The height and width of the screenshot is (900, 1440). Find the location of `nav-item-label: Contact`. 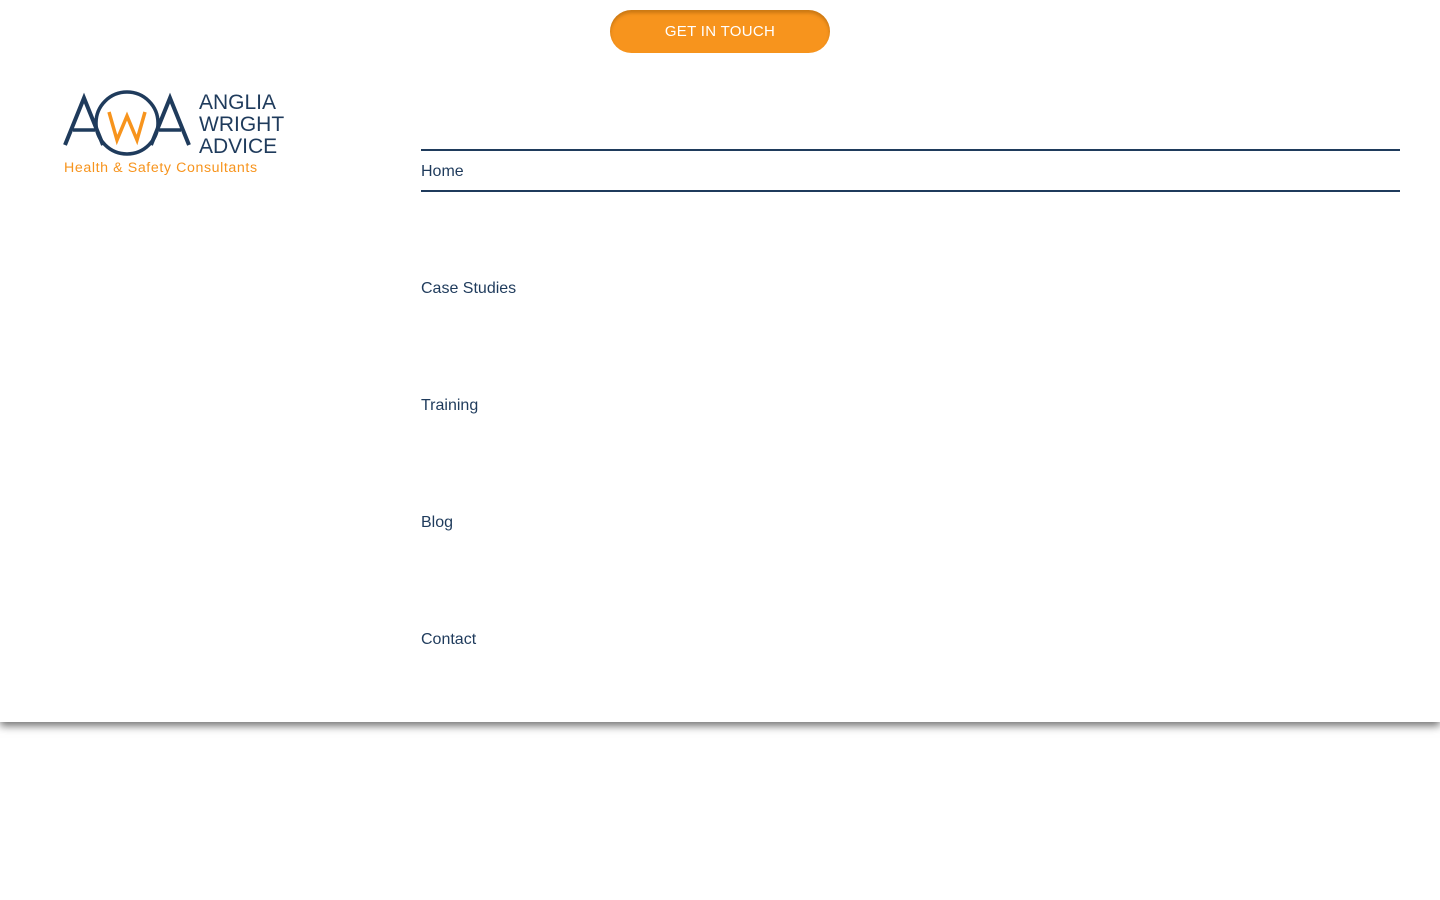

nav-item-label: Contact is located at coordinates (449, 639).